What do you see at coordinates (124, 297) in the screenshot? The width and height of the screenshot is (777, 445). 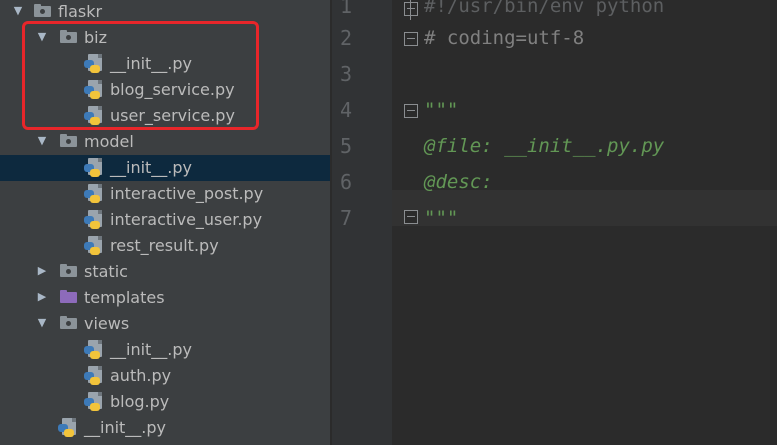 I see `tree-item-label: templates` at bounding box center [124, 297].